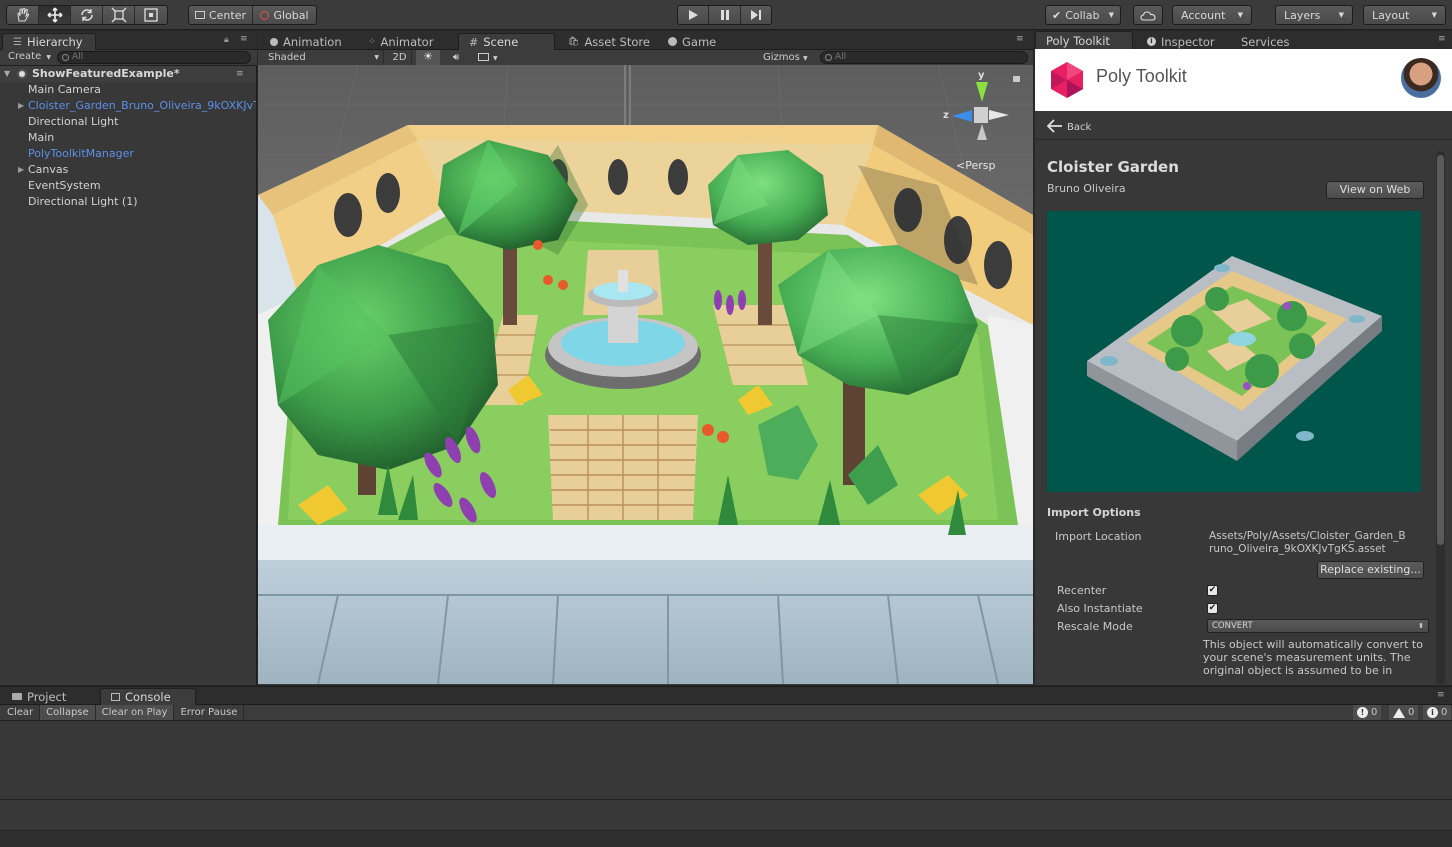 This screenshot has height=847, width=1452. Describe the element at coordinates (128, 202) in the screenshot. I see `hierarchy-item: Directional Light (1)` at that location.